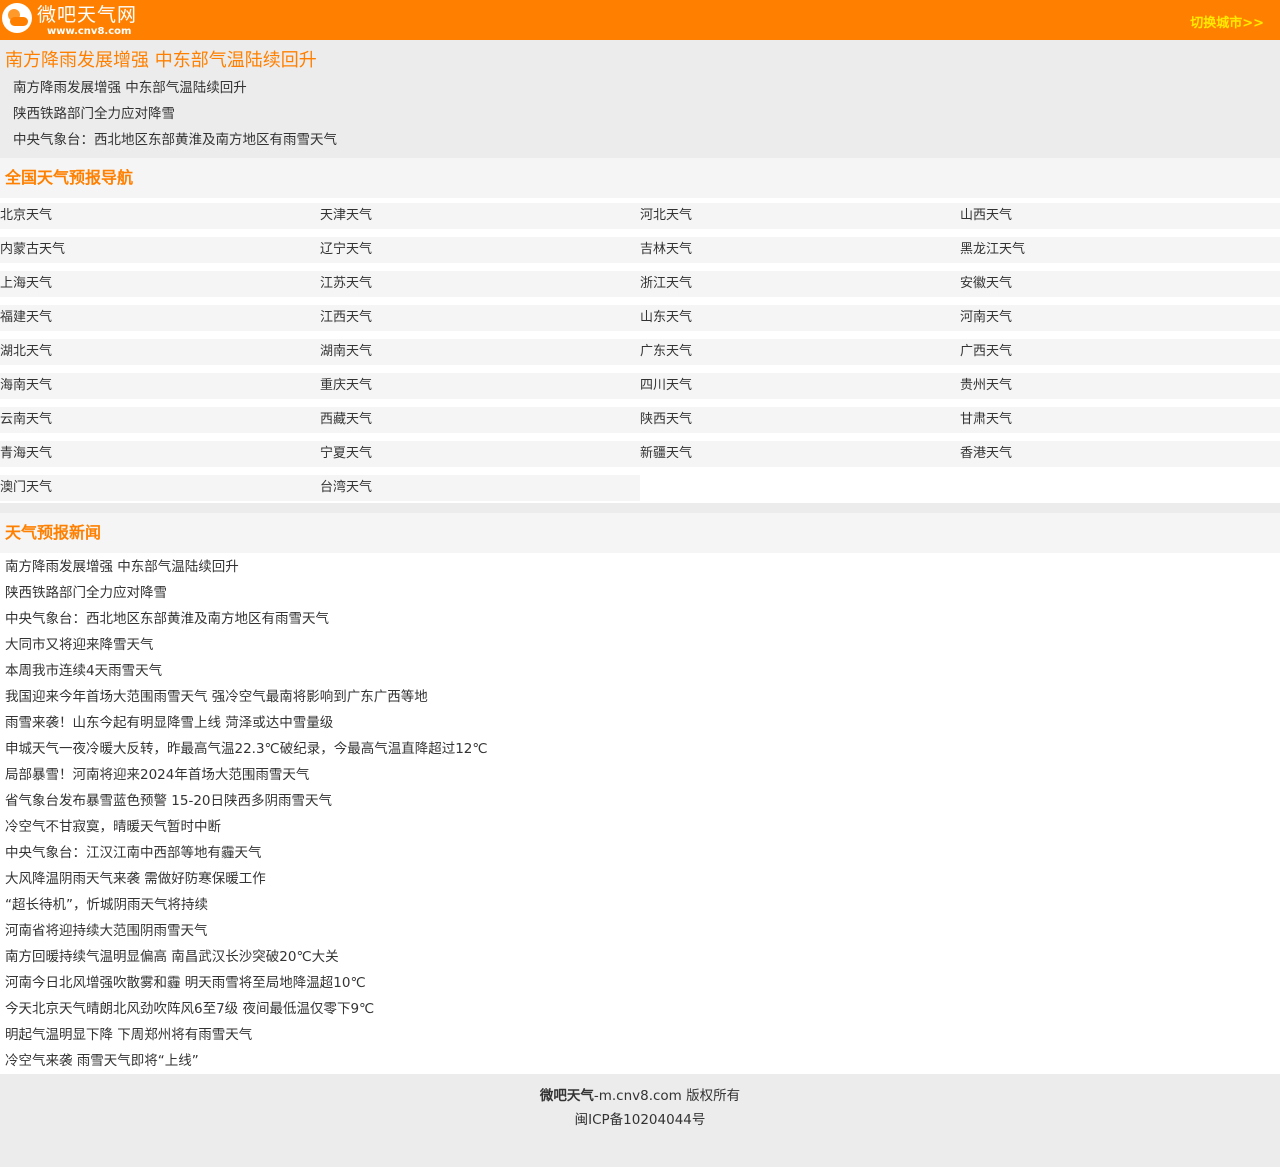  Describe the element at coordinates (800, 284) in the screenshot. I see `province-weather-link: 浙江天气` at that location.